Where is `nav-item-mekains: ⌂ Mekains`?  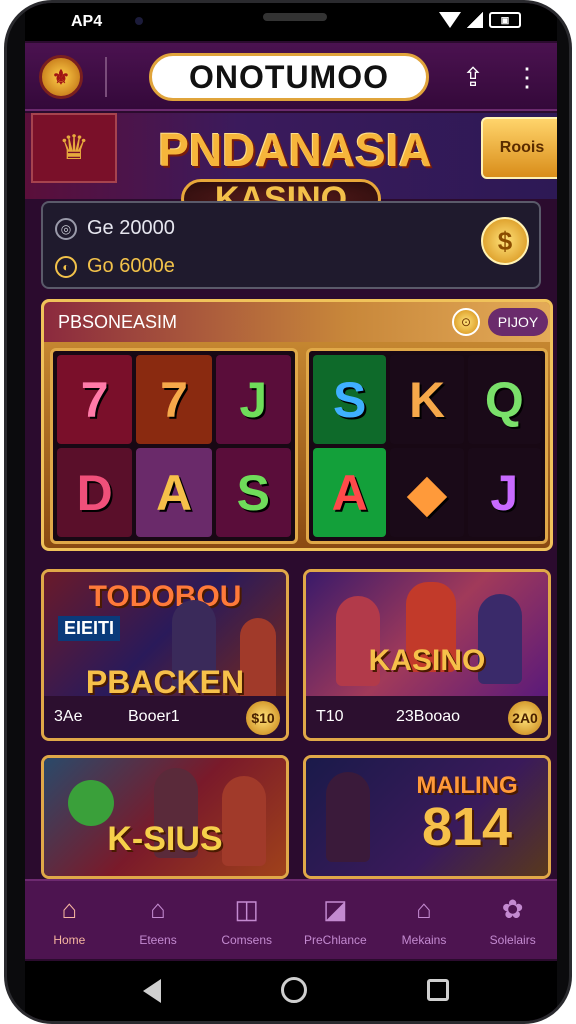
nav-item-mekains: ⌂ Mekains is located at coordinates (424, 920).